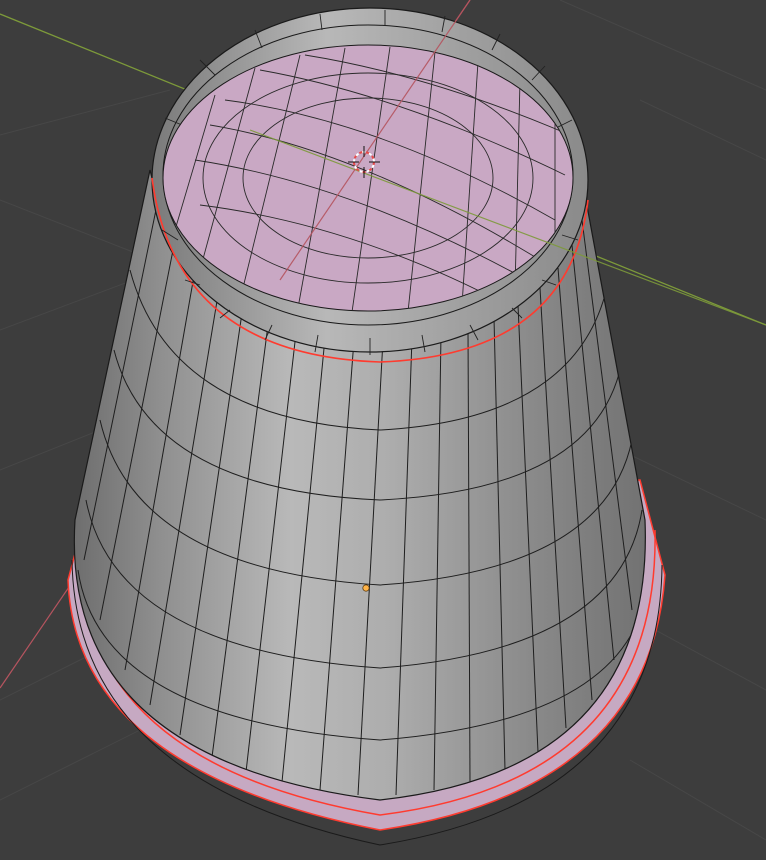 The image size is (766, 860). What do you see at coordinates (366, 588) in the screenshot?
I see `object-origin-icon` at bounding box center [366, 588].